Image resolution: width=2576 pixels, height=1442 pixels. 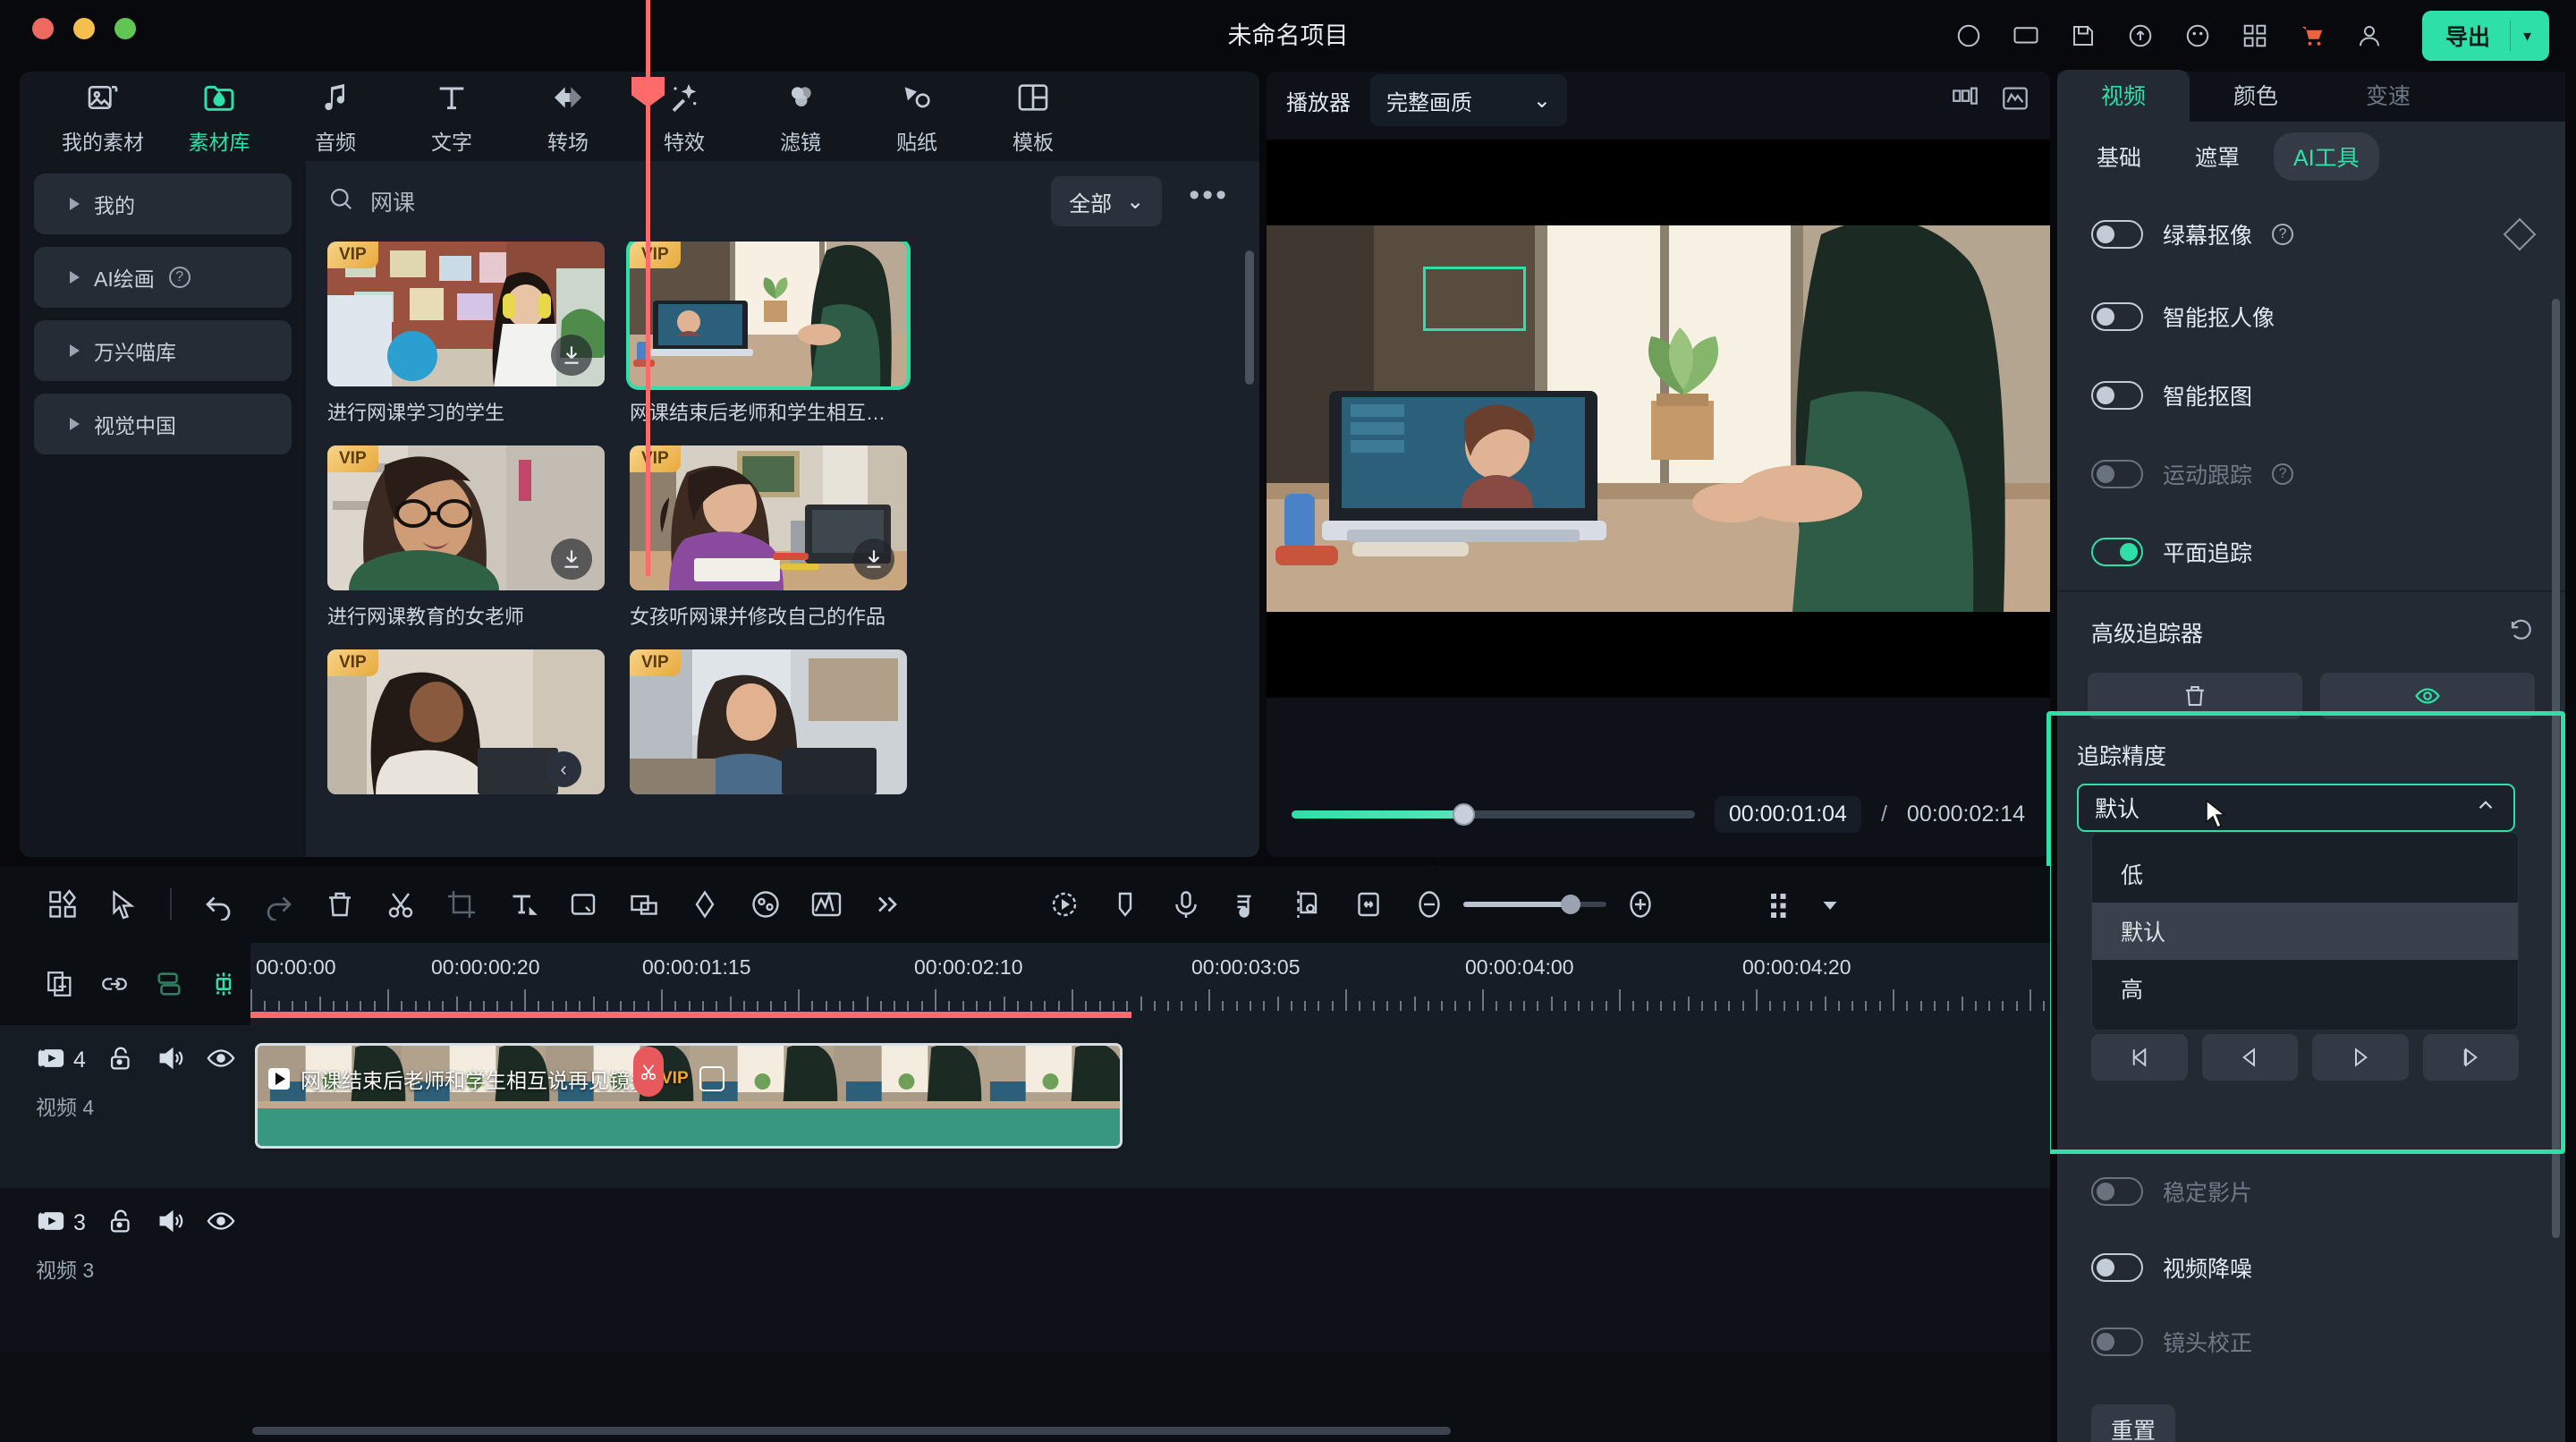 What do you see at coordinates (163, 277) in the screenshot?
I see `sidebar-item-ai-art: AI绘画 ?` at bounding box center [163, 277].